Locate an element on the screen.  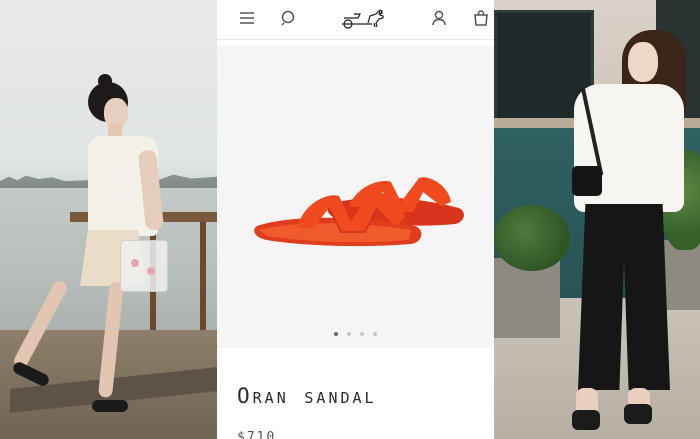
brand-logo is located at coordinates (364, 18).